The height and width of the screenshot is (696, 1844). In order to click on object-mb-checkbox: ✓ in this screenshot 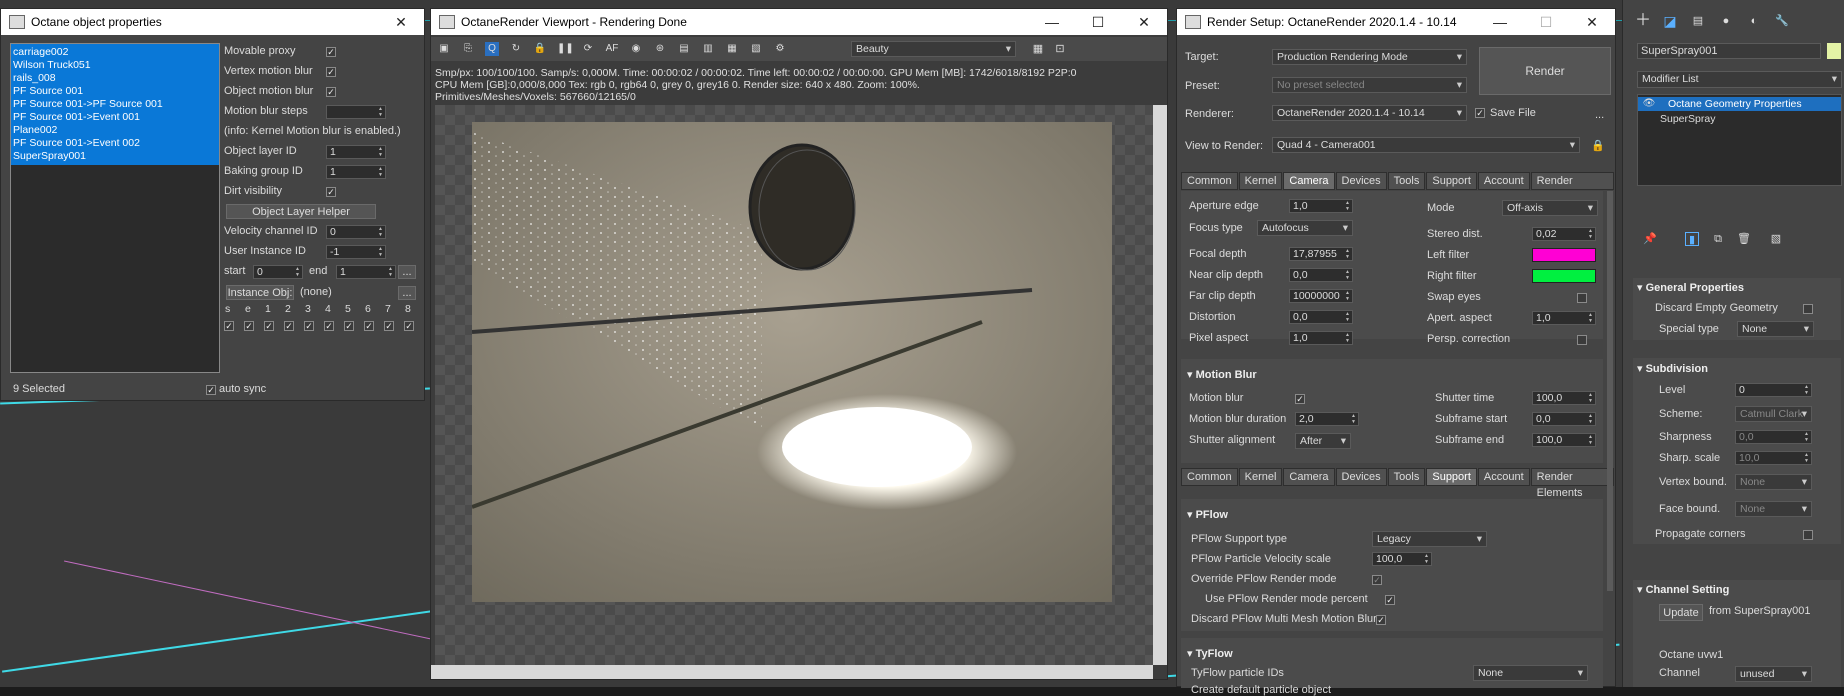, I will do `click(331, 92)`.